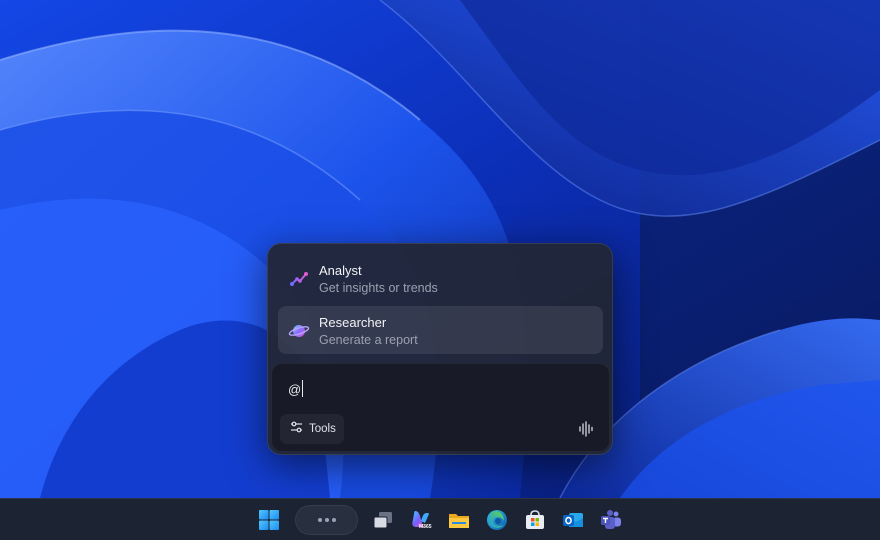 This screenshot has width=880, height=540. Describe the element at coordinates (440, 330) in the screenshot. I see `suggestion-researcher: Researcher Generate a report` at that location.